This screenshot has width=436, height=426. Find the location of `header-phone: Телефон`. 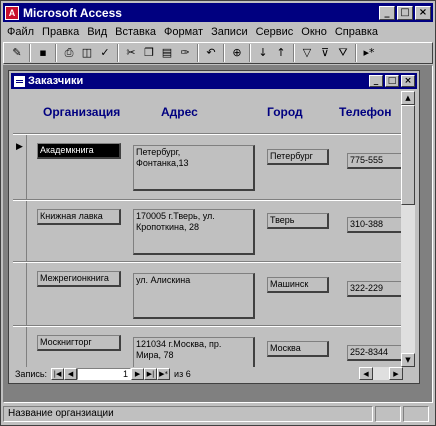

header-phone: Телефон is located at coordinates (365, 112).